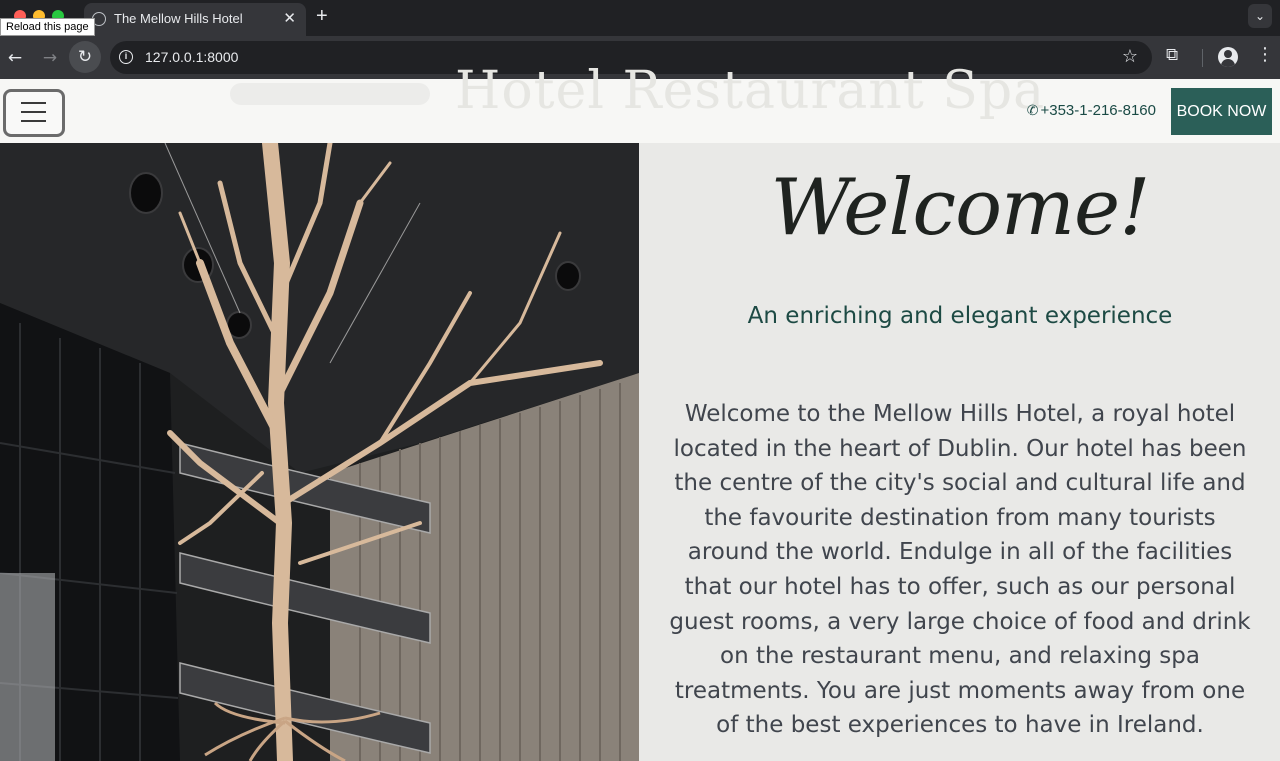 The image size is (1280, 761). What do you see at coordinates (1265, 54) in the screenshot?
I see `menu-dots-icon: ⋮` at bounding box center [1265, 54].